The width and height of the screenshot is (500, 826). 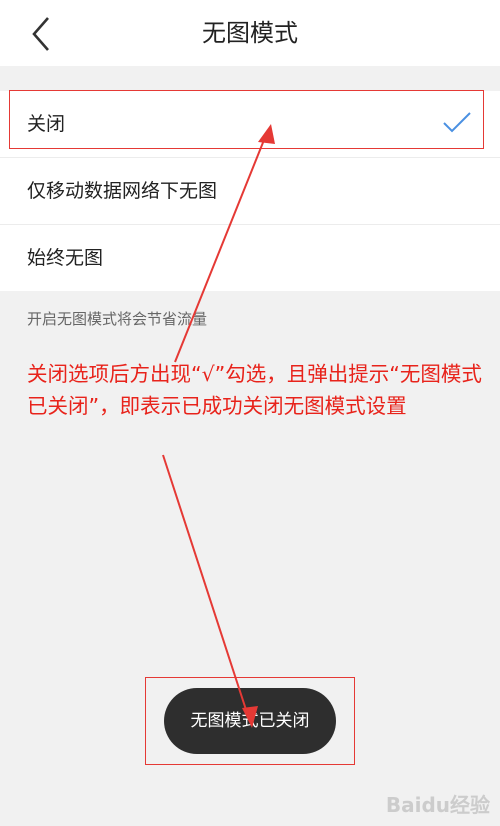 I want to click on arrow-line-down, so click(x=206, y=588).